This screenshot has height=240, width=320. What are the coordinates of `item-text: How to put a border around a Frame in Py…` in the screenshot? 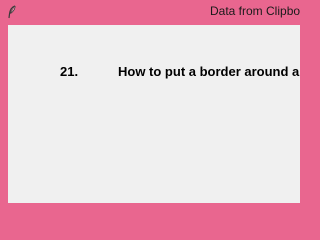 It's located at (209, 71).